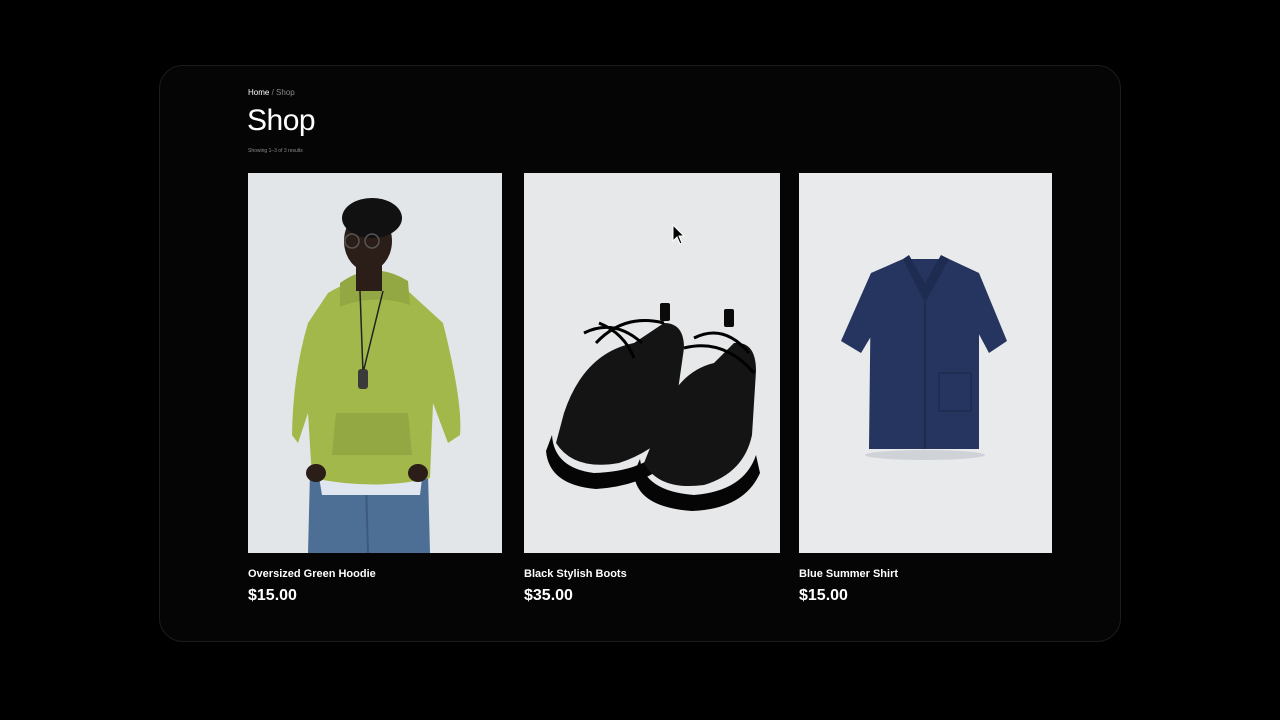 The image size is (1280, 720). I want to click on product-card-boots: Black Stylish Boots $35.00, so click(652, 389).